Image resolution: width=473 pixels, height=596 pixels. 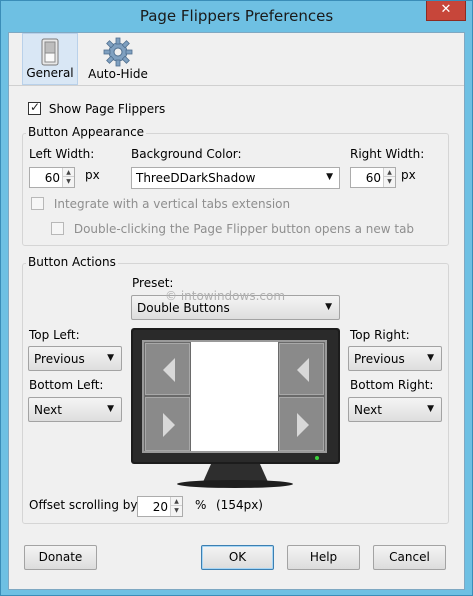 I want to click on integrate-row: Integrate with a vertical tabs extension, so click(x=160, y=204).